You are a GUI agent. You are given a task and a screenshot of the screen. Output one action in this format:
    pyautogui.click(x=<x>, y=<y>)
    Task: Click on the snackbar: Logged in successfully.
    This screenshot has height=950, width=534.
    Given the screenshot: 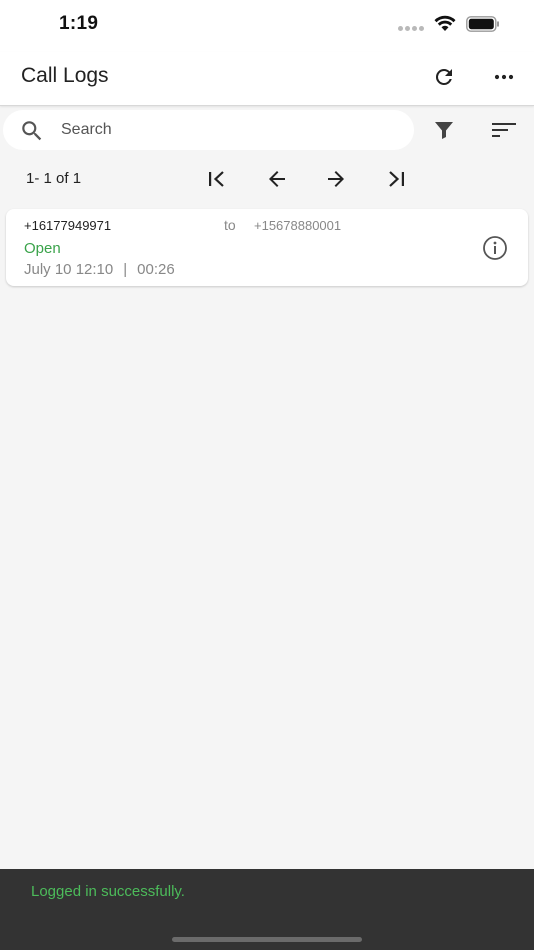 What is the action you would take?
    pyautogui.click(x=267, y=909)
    